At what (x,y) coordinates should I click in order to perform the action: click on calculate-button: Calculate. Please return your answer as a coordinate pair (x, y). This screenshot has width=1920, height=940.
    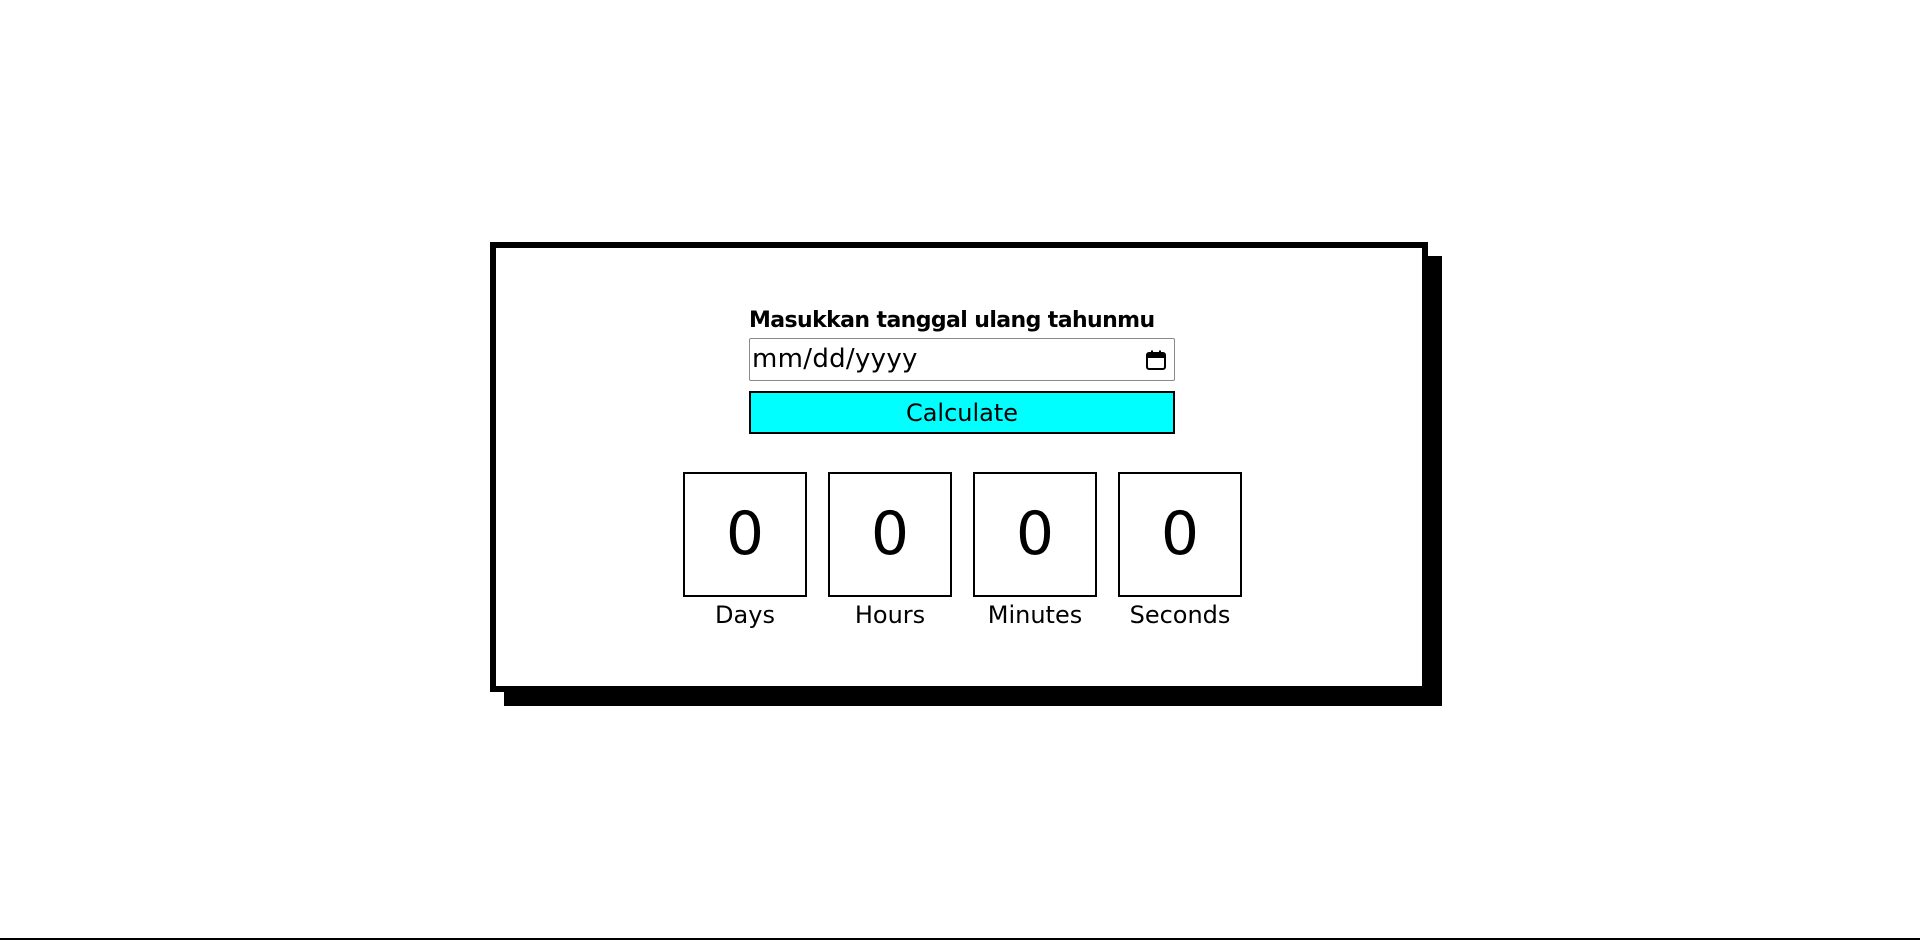
    Looking at the image, I should click on (962, 412).